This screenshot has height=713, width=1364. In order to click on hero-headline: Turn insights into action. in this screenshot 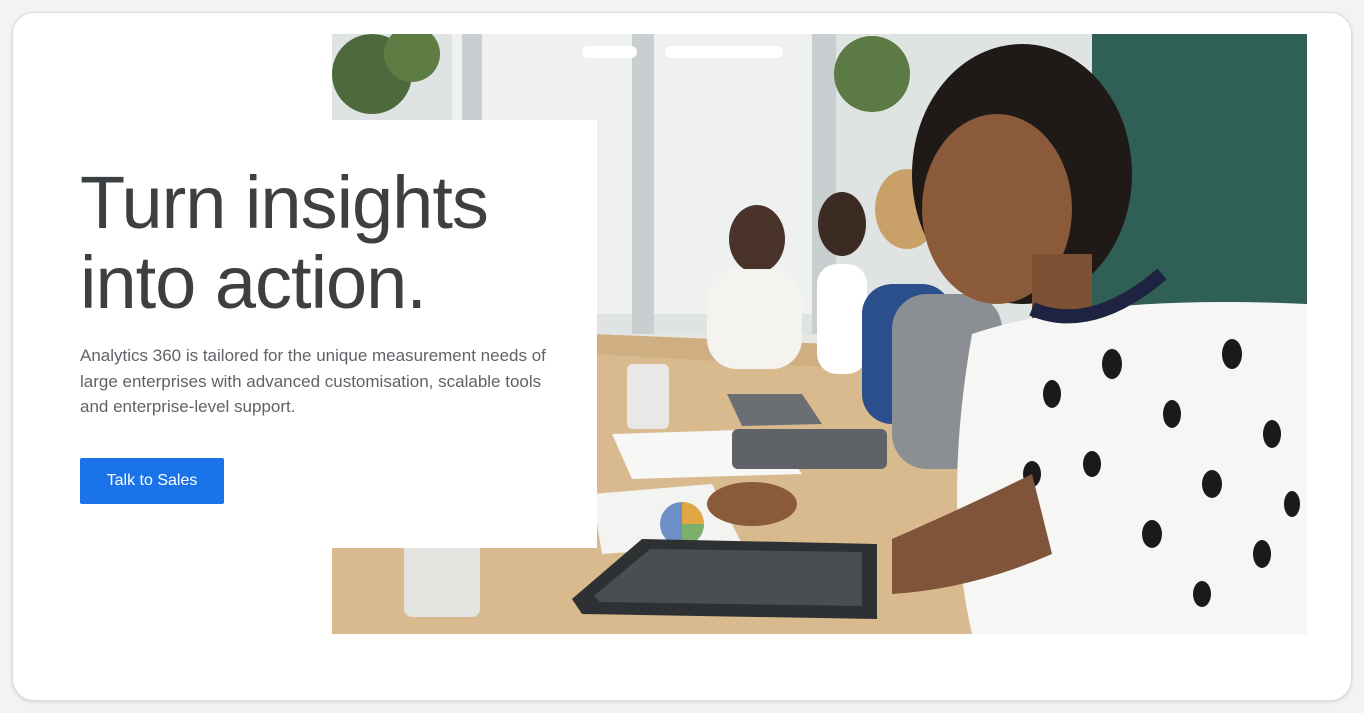, I will do `click(330, 243)`.